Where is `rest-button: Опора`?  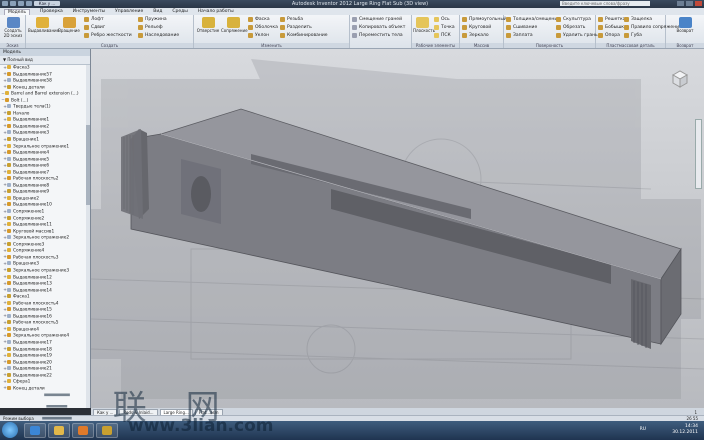 rest-button: Опора is located at coordinates (612, 35).